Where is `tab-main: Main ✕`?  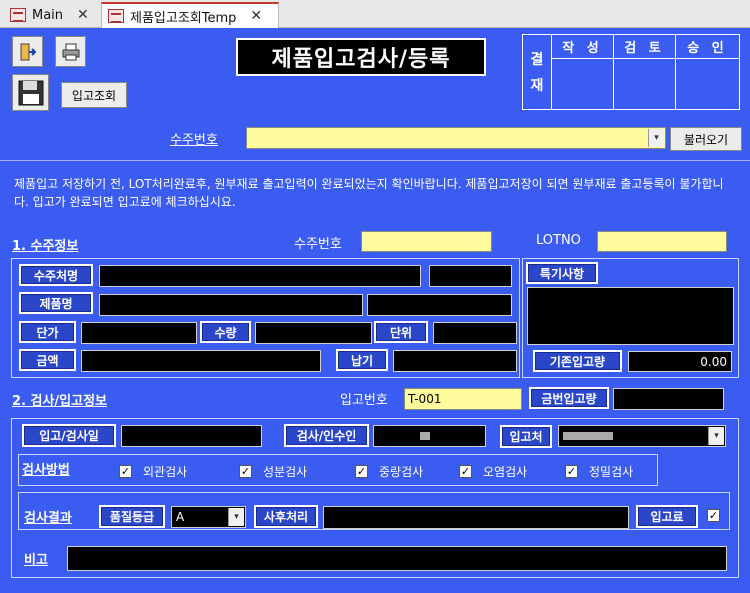
tab-main: Main ✕ is located at coordinates (52, 15).